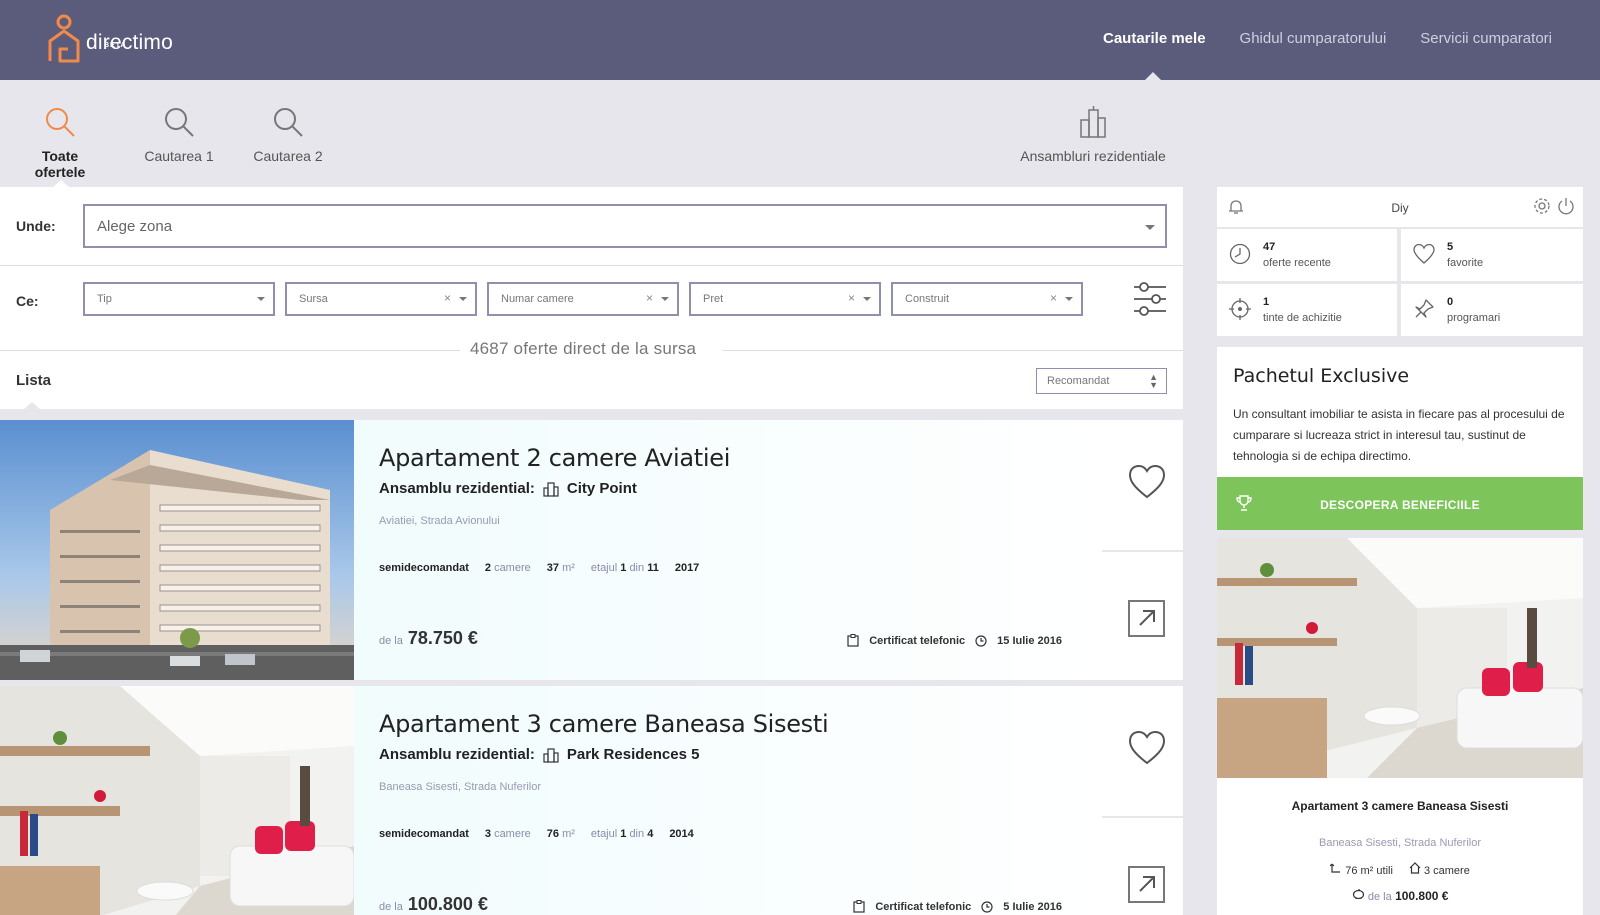  Describe the element at coordinates (104, 299) in the screenshot. I see `tip-placeholder: Tip` at that location.